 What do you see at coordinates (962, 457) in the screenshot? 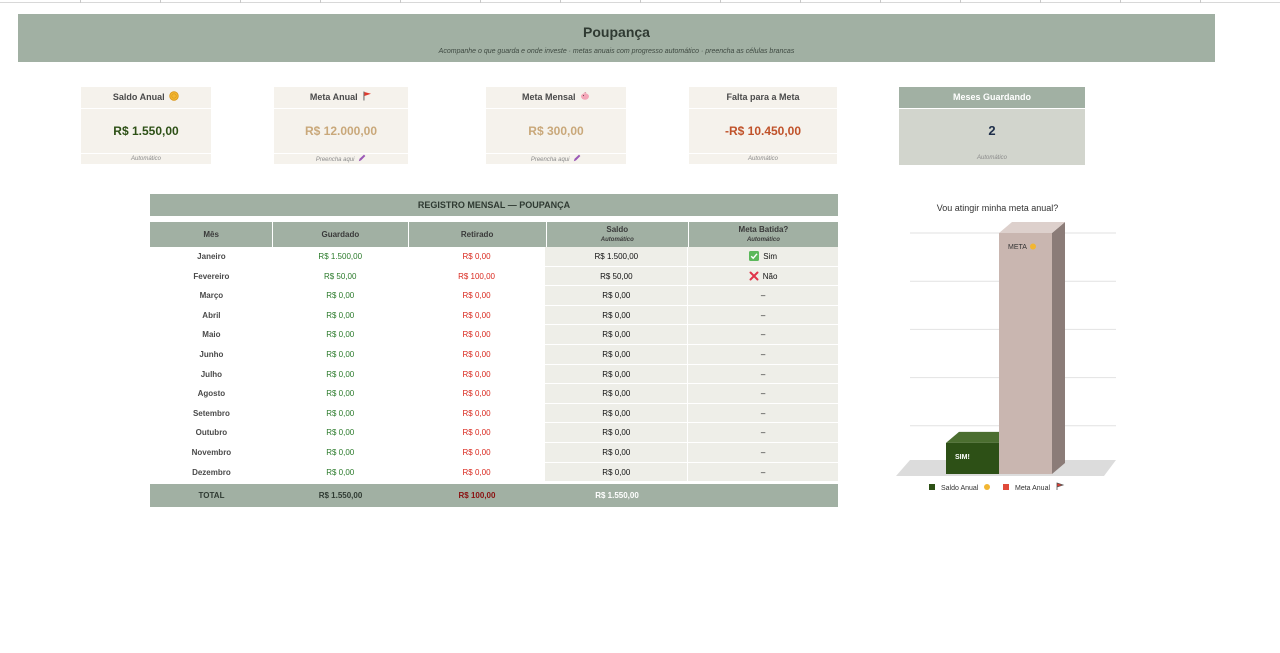
I see `bar-data-label-1: SIM!` at bounding box center [962, 457].